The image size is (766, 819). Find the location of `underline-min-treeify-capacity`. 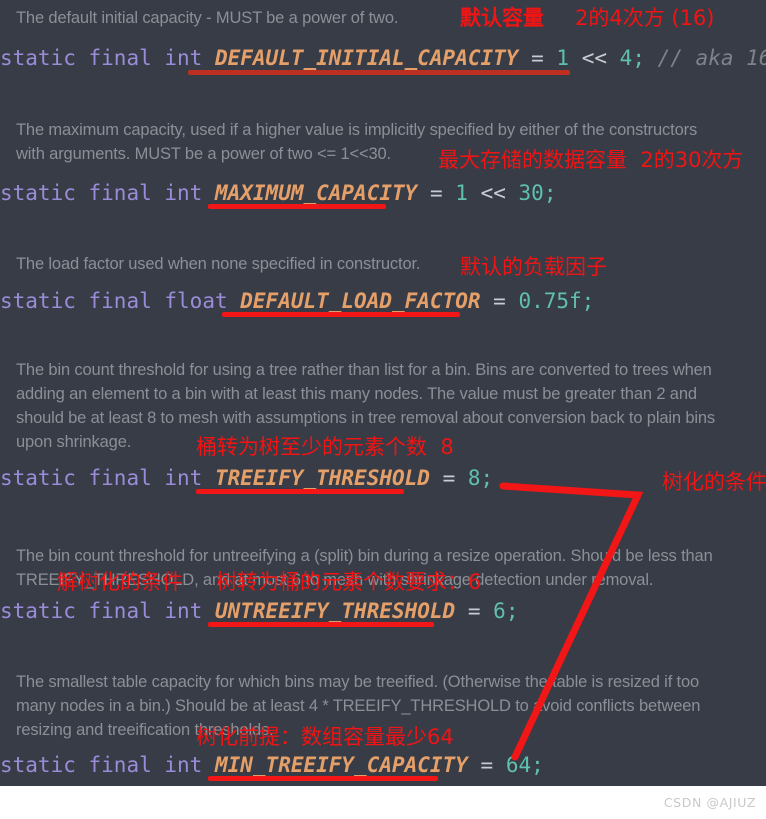

underline-min-treeify-capacity is located at coordinates (323, 778).